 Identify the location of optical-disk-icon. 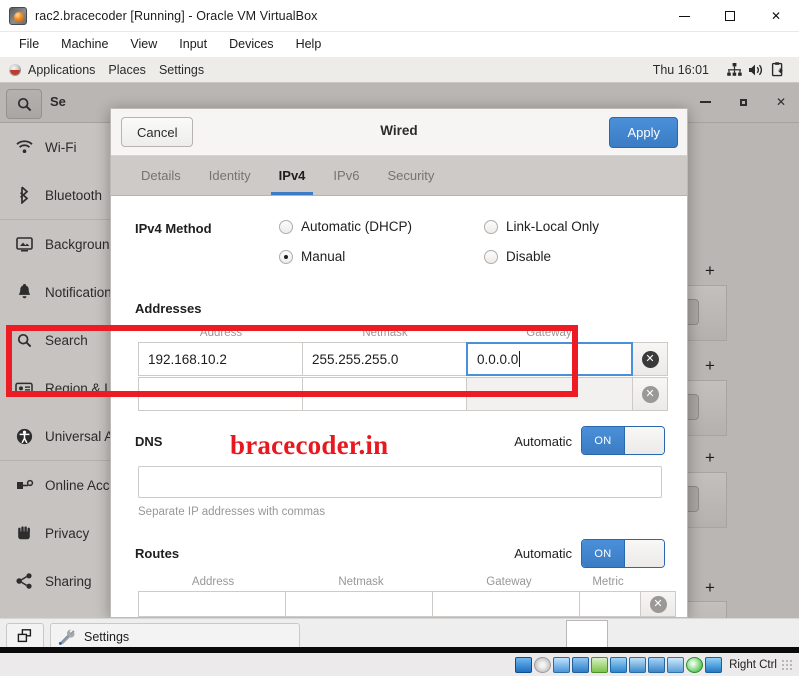
(543, 664).